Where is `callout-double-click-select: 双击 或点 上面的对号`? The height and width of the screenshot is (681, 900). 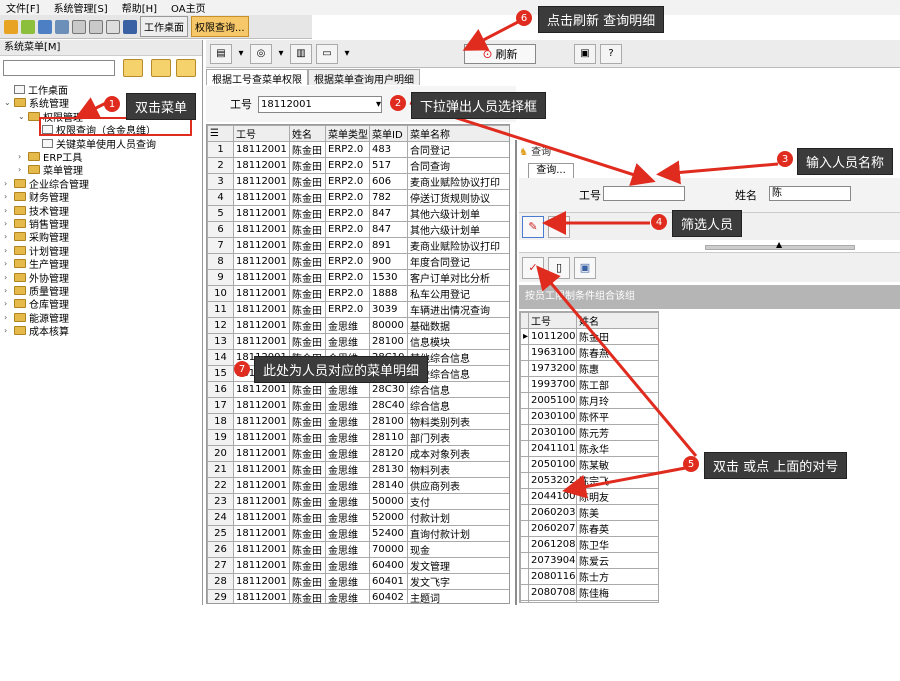 callout-double-click-select: 双击 或点 上面的对号 is located at coordinates (776, 465).